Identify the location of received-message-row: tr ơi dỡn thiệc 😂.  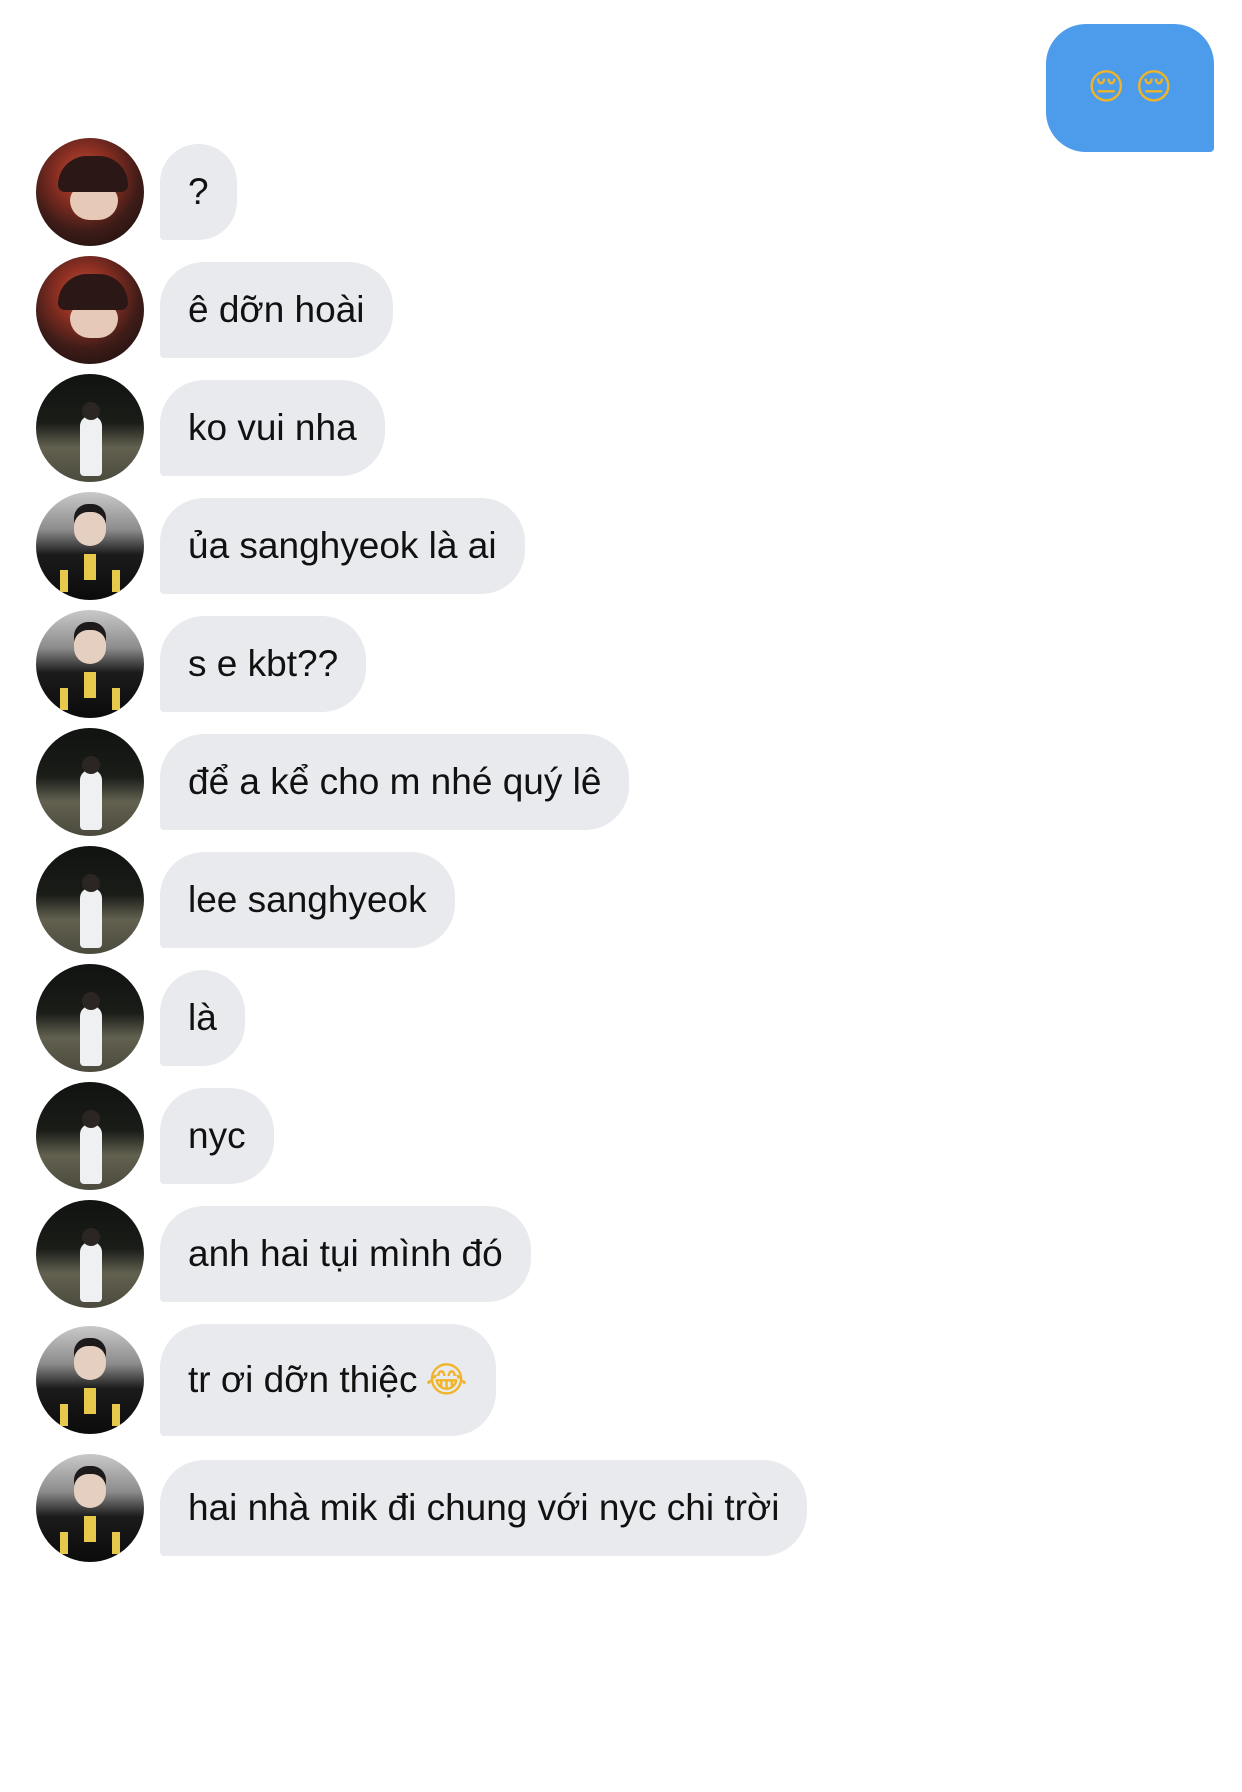
(266, 1380).